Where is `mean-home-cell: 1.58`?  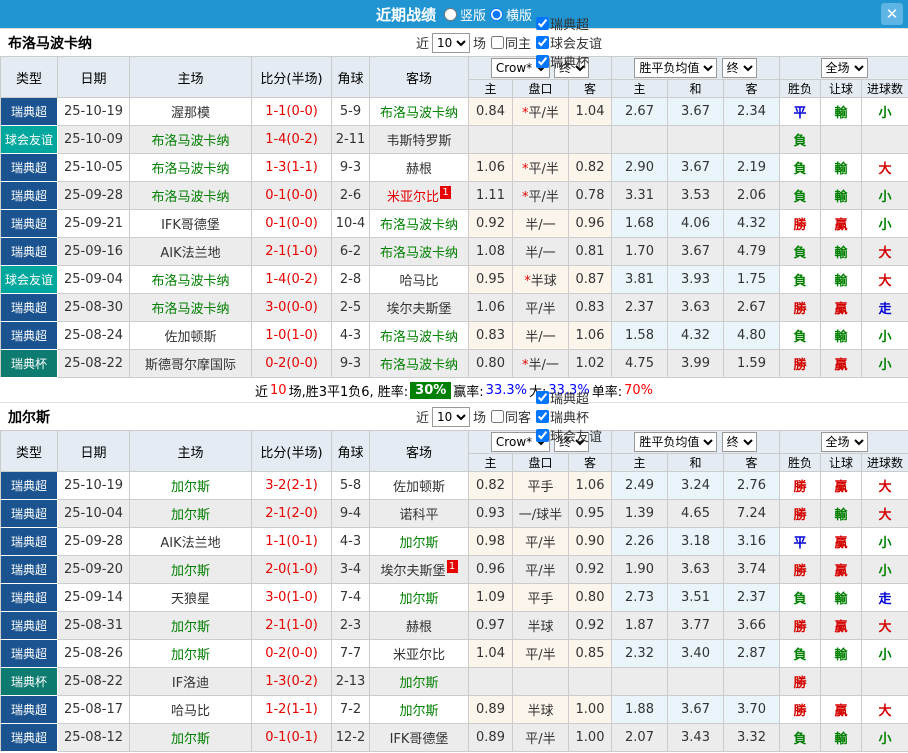
mean-home-cell: 1.58 is located at coordinates (639, 335).